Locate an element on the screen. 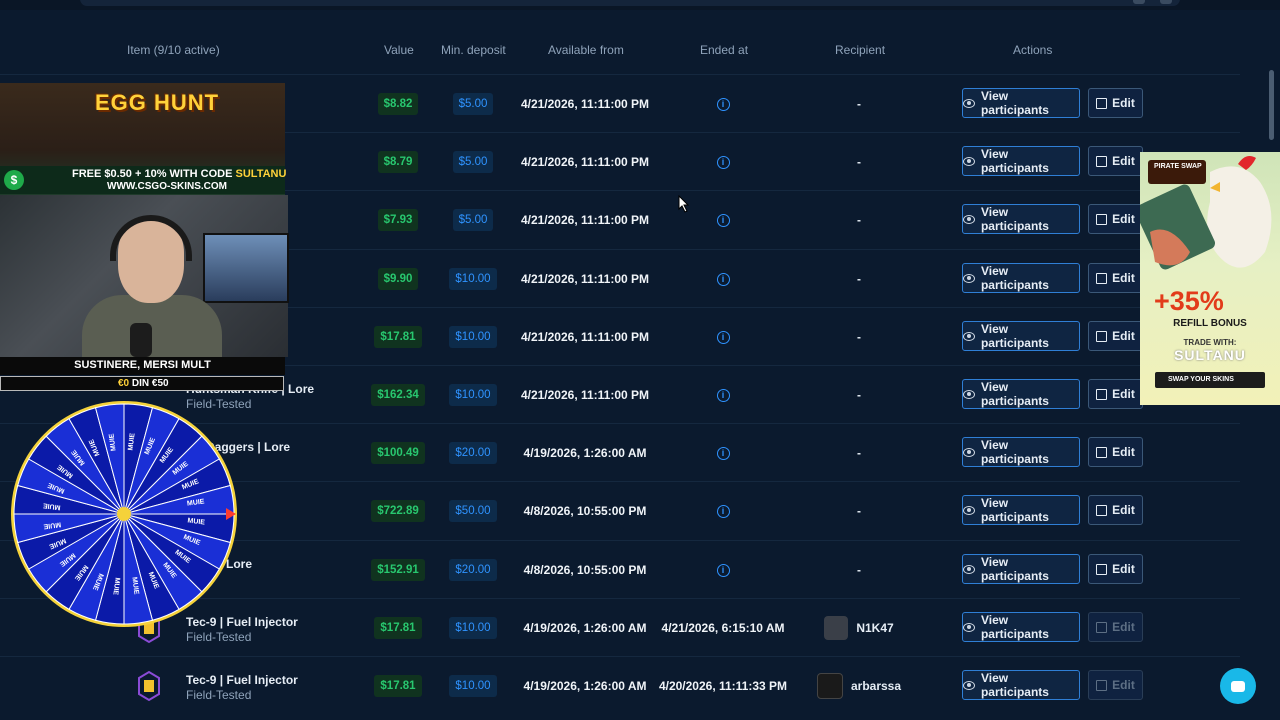  pirate-swap-ad is located at coordinates (1210, 278).